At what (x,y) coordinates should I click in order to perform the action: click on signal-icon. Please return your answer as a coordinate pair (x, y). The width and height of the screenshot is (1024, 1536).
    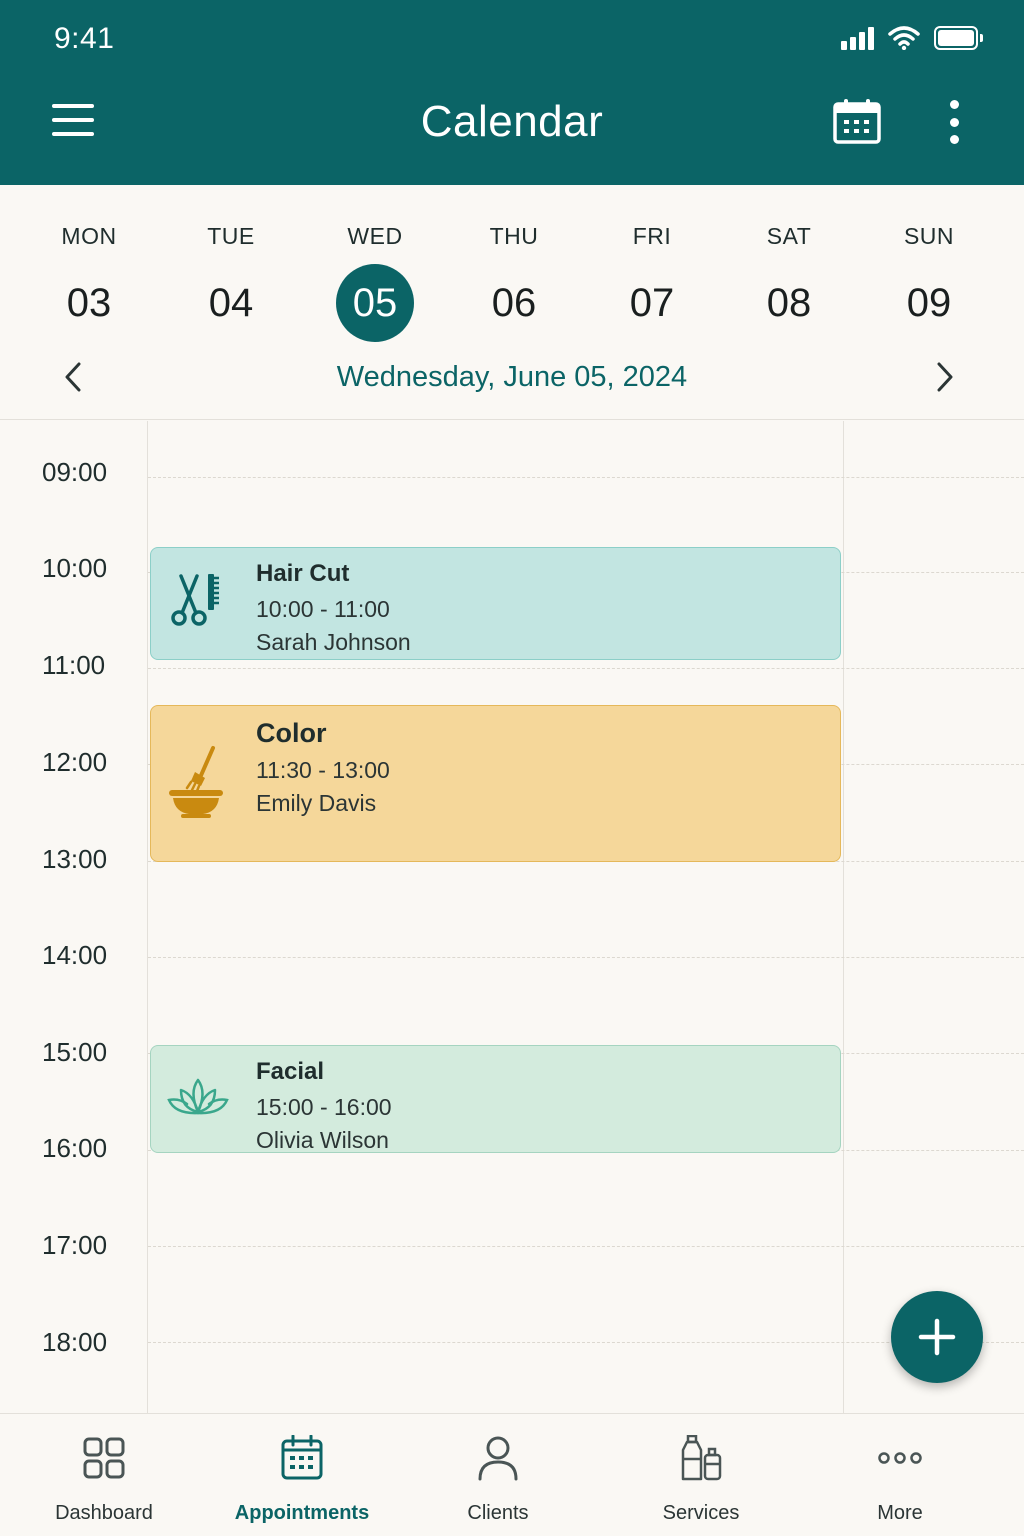
    Looking at the image, I should click on (857, 38).